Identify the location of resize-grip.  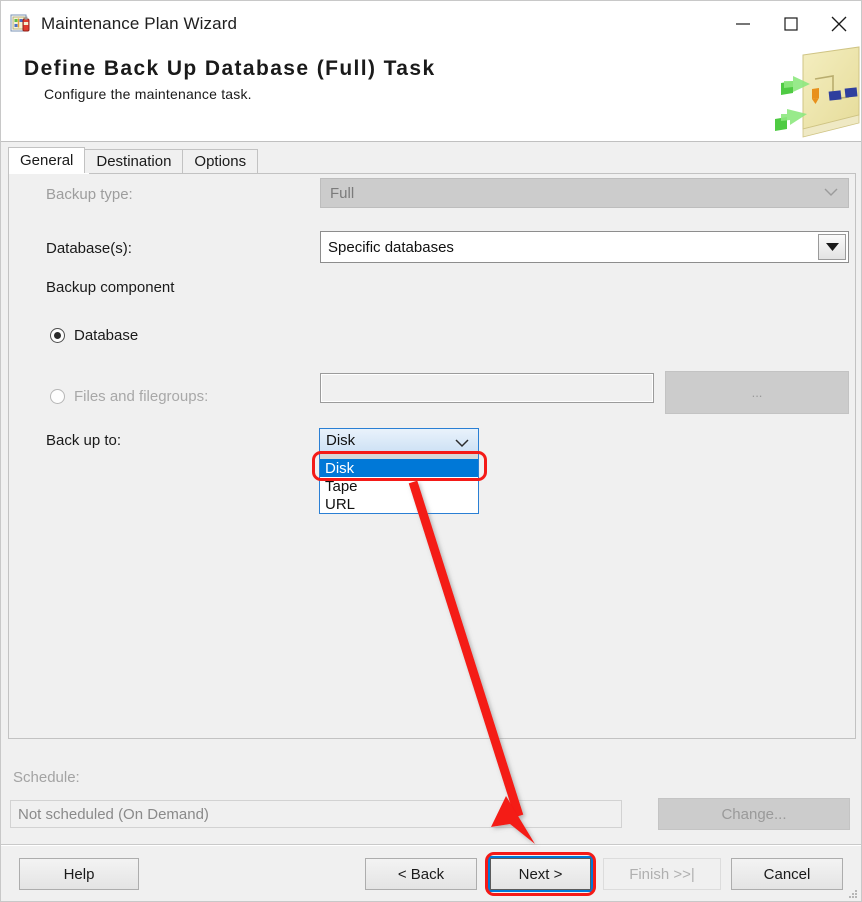
(852, 892).